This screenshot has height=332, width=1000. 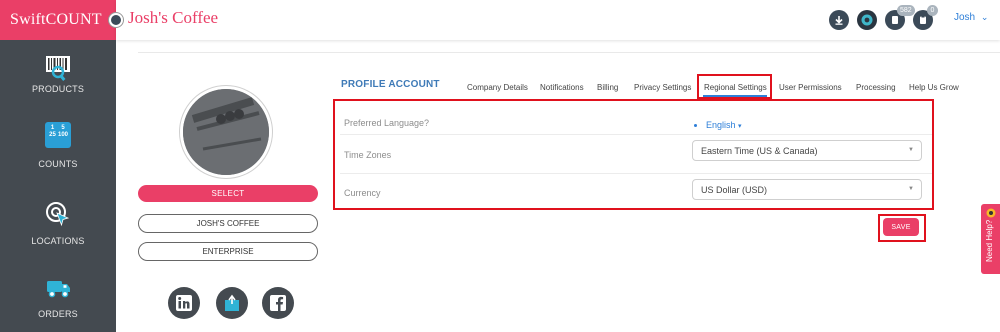 What do you see at coordinates (116, 20) in the screenshot?
I see `store-switcher-icon` at bounding box center [116, 20].